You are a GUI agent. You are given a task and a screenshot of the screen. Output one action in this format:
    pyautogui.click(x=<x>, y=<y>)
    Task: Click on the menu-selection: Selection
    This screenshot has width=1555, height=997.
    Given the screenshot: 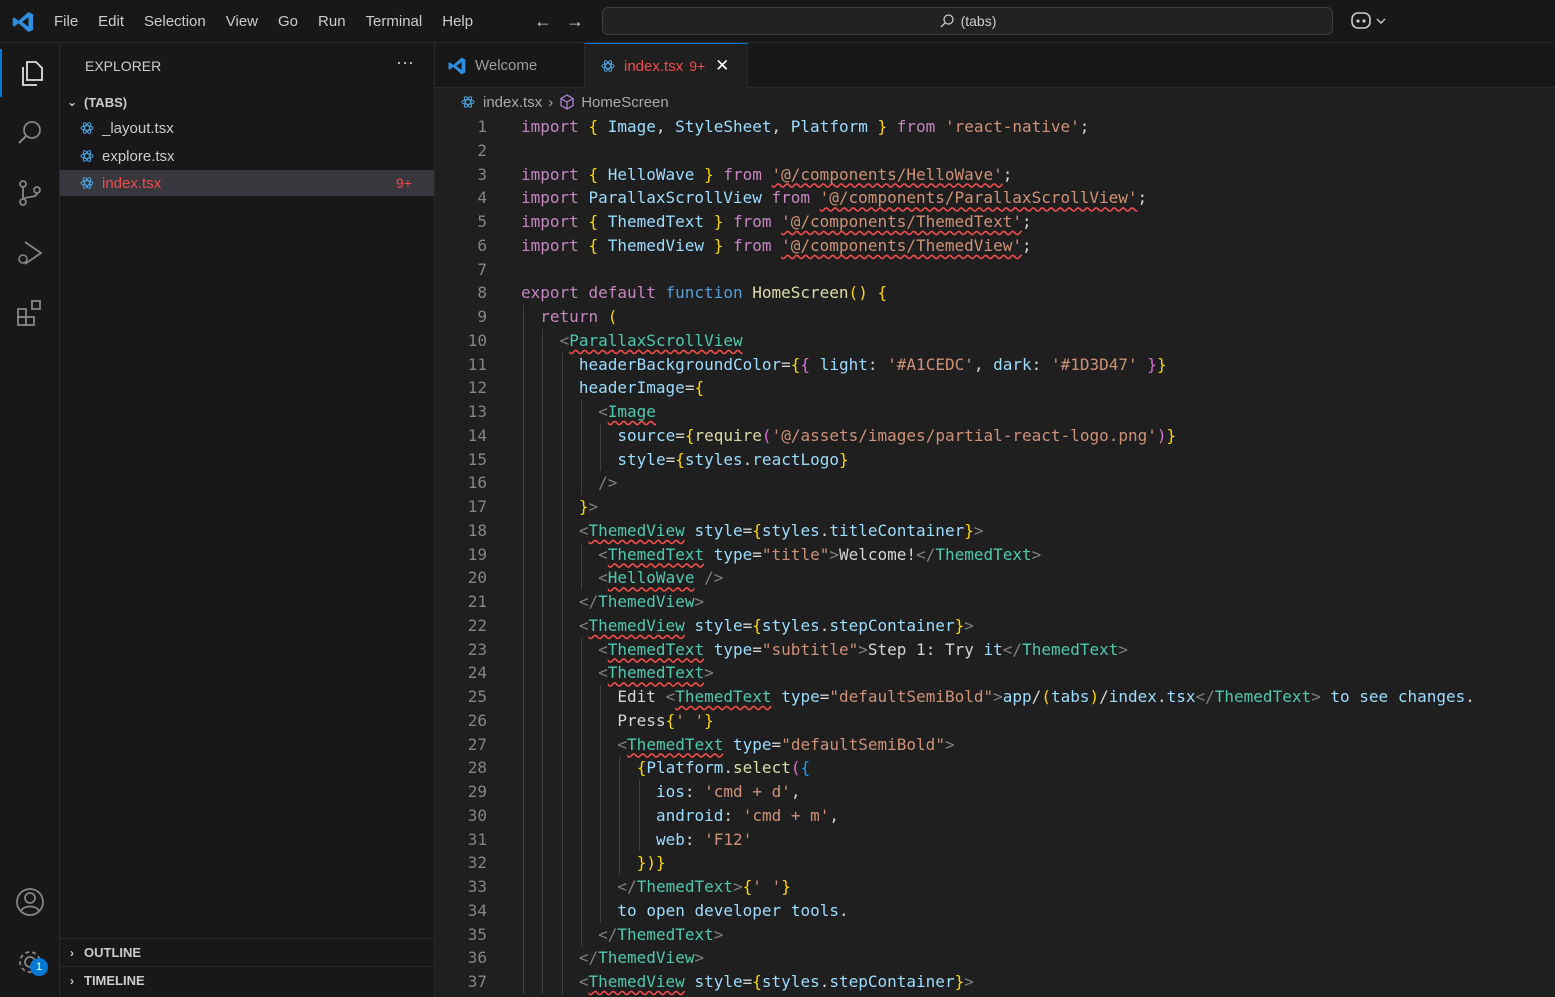 What is the action you would take?
    pyautogui.click(x=175, y=21)
    